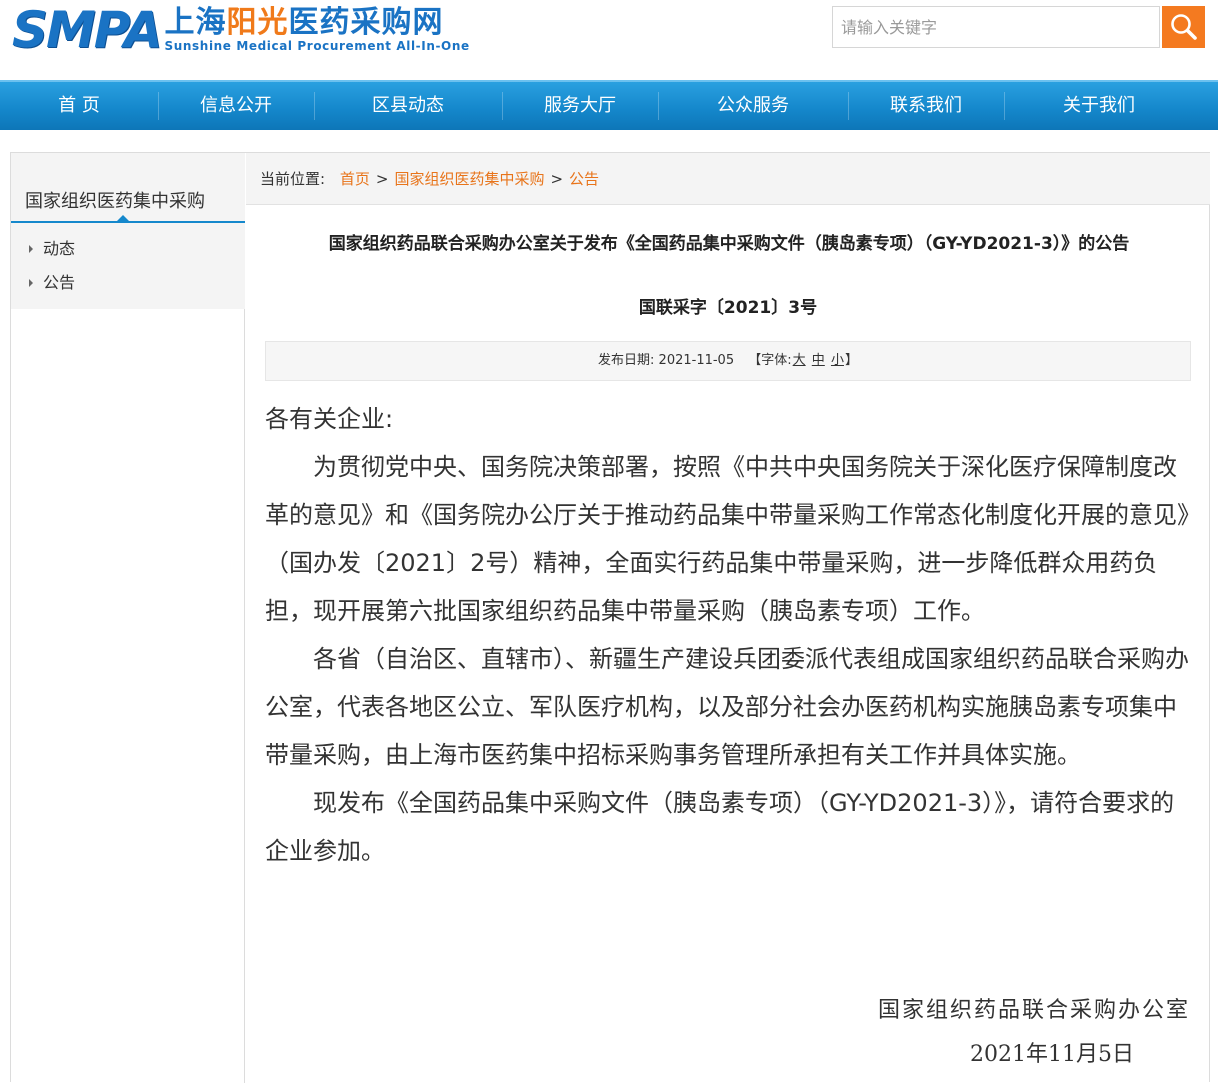 This screenshot has width=1218, height=1083. Describe the element at coordinates (851, 360) in the screenshot. I see `font-size-label-close: 】` at that location.